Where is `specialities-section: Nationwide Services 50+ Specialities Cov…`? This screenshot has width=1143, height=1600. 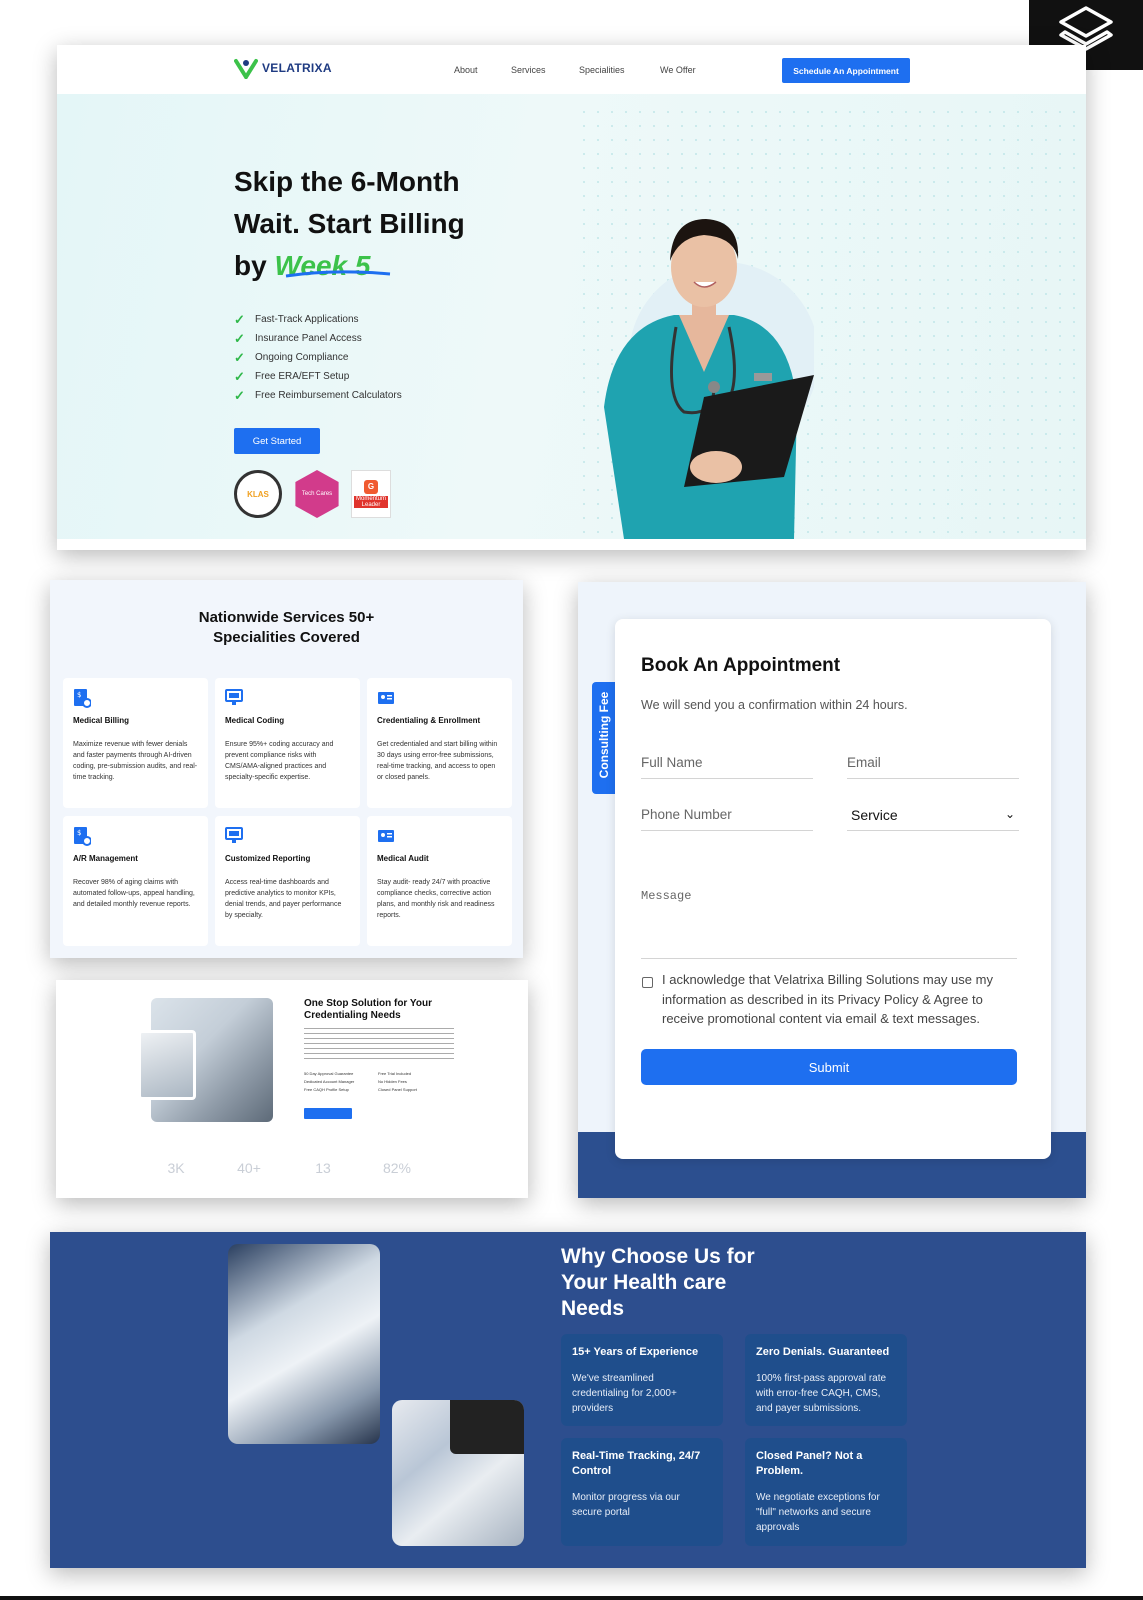 specialities-section: Nationwide Services 50+ Specialities Cov… is located at coordinates (286, 769).